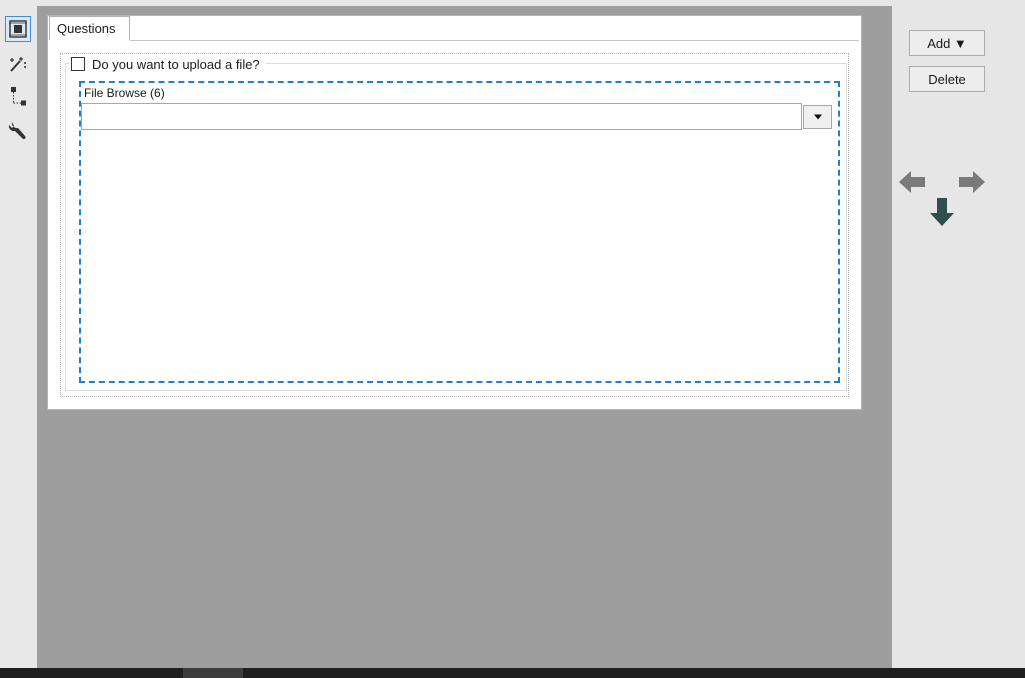  What do you see at coordinates (947, 79) in the screenshot?
I see `delete-button: Delete` at bounding box center [947, 79].